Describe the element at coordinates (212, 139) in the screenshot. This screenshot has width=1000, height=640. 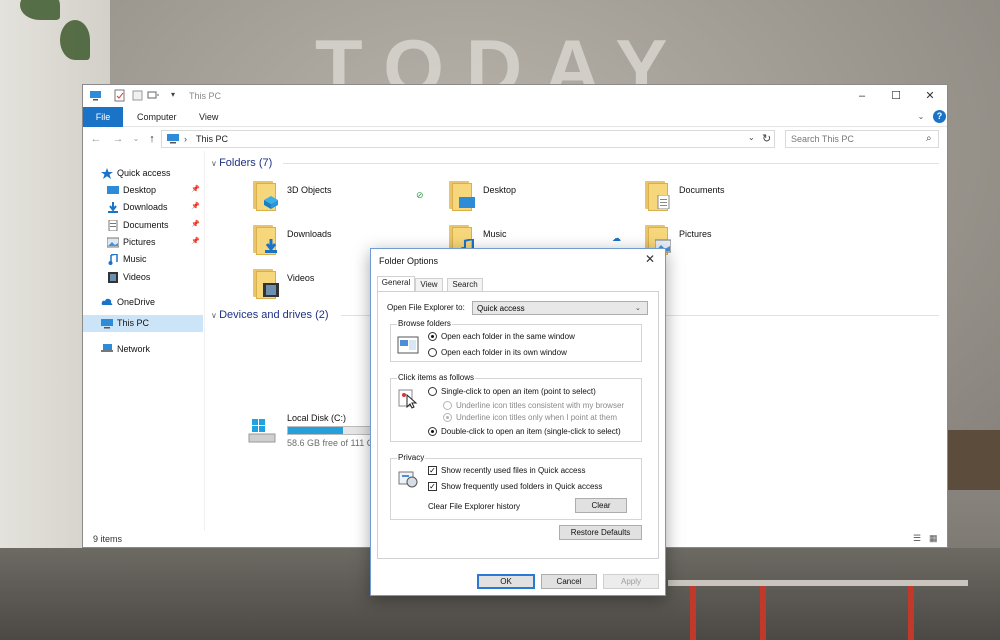
I see `address-text: This PC` at that location.